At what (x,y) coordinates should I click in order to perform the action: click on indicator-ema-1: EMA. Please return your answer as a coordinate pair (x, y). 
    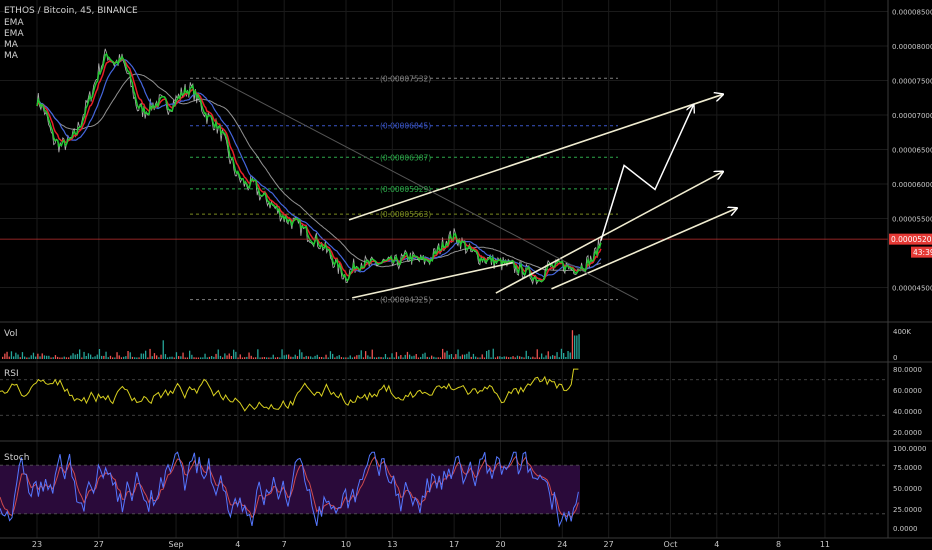
    Looking at the image, I should click on (14, 23).